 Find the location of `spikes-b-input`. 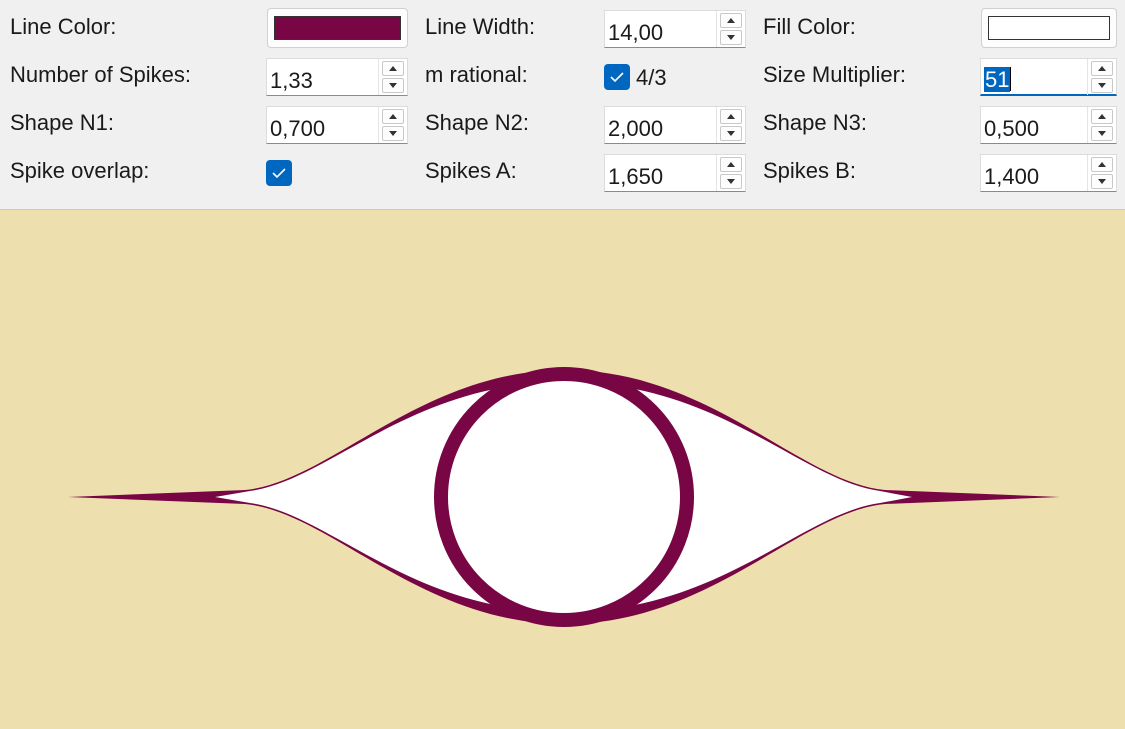

spikes-b-input is located at coordinates (1033, 173).